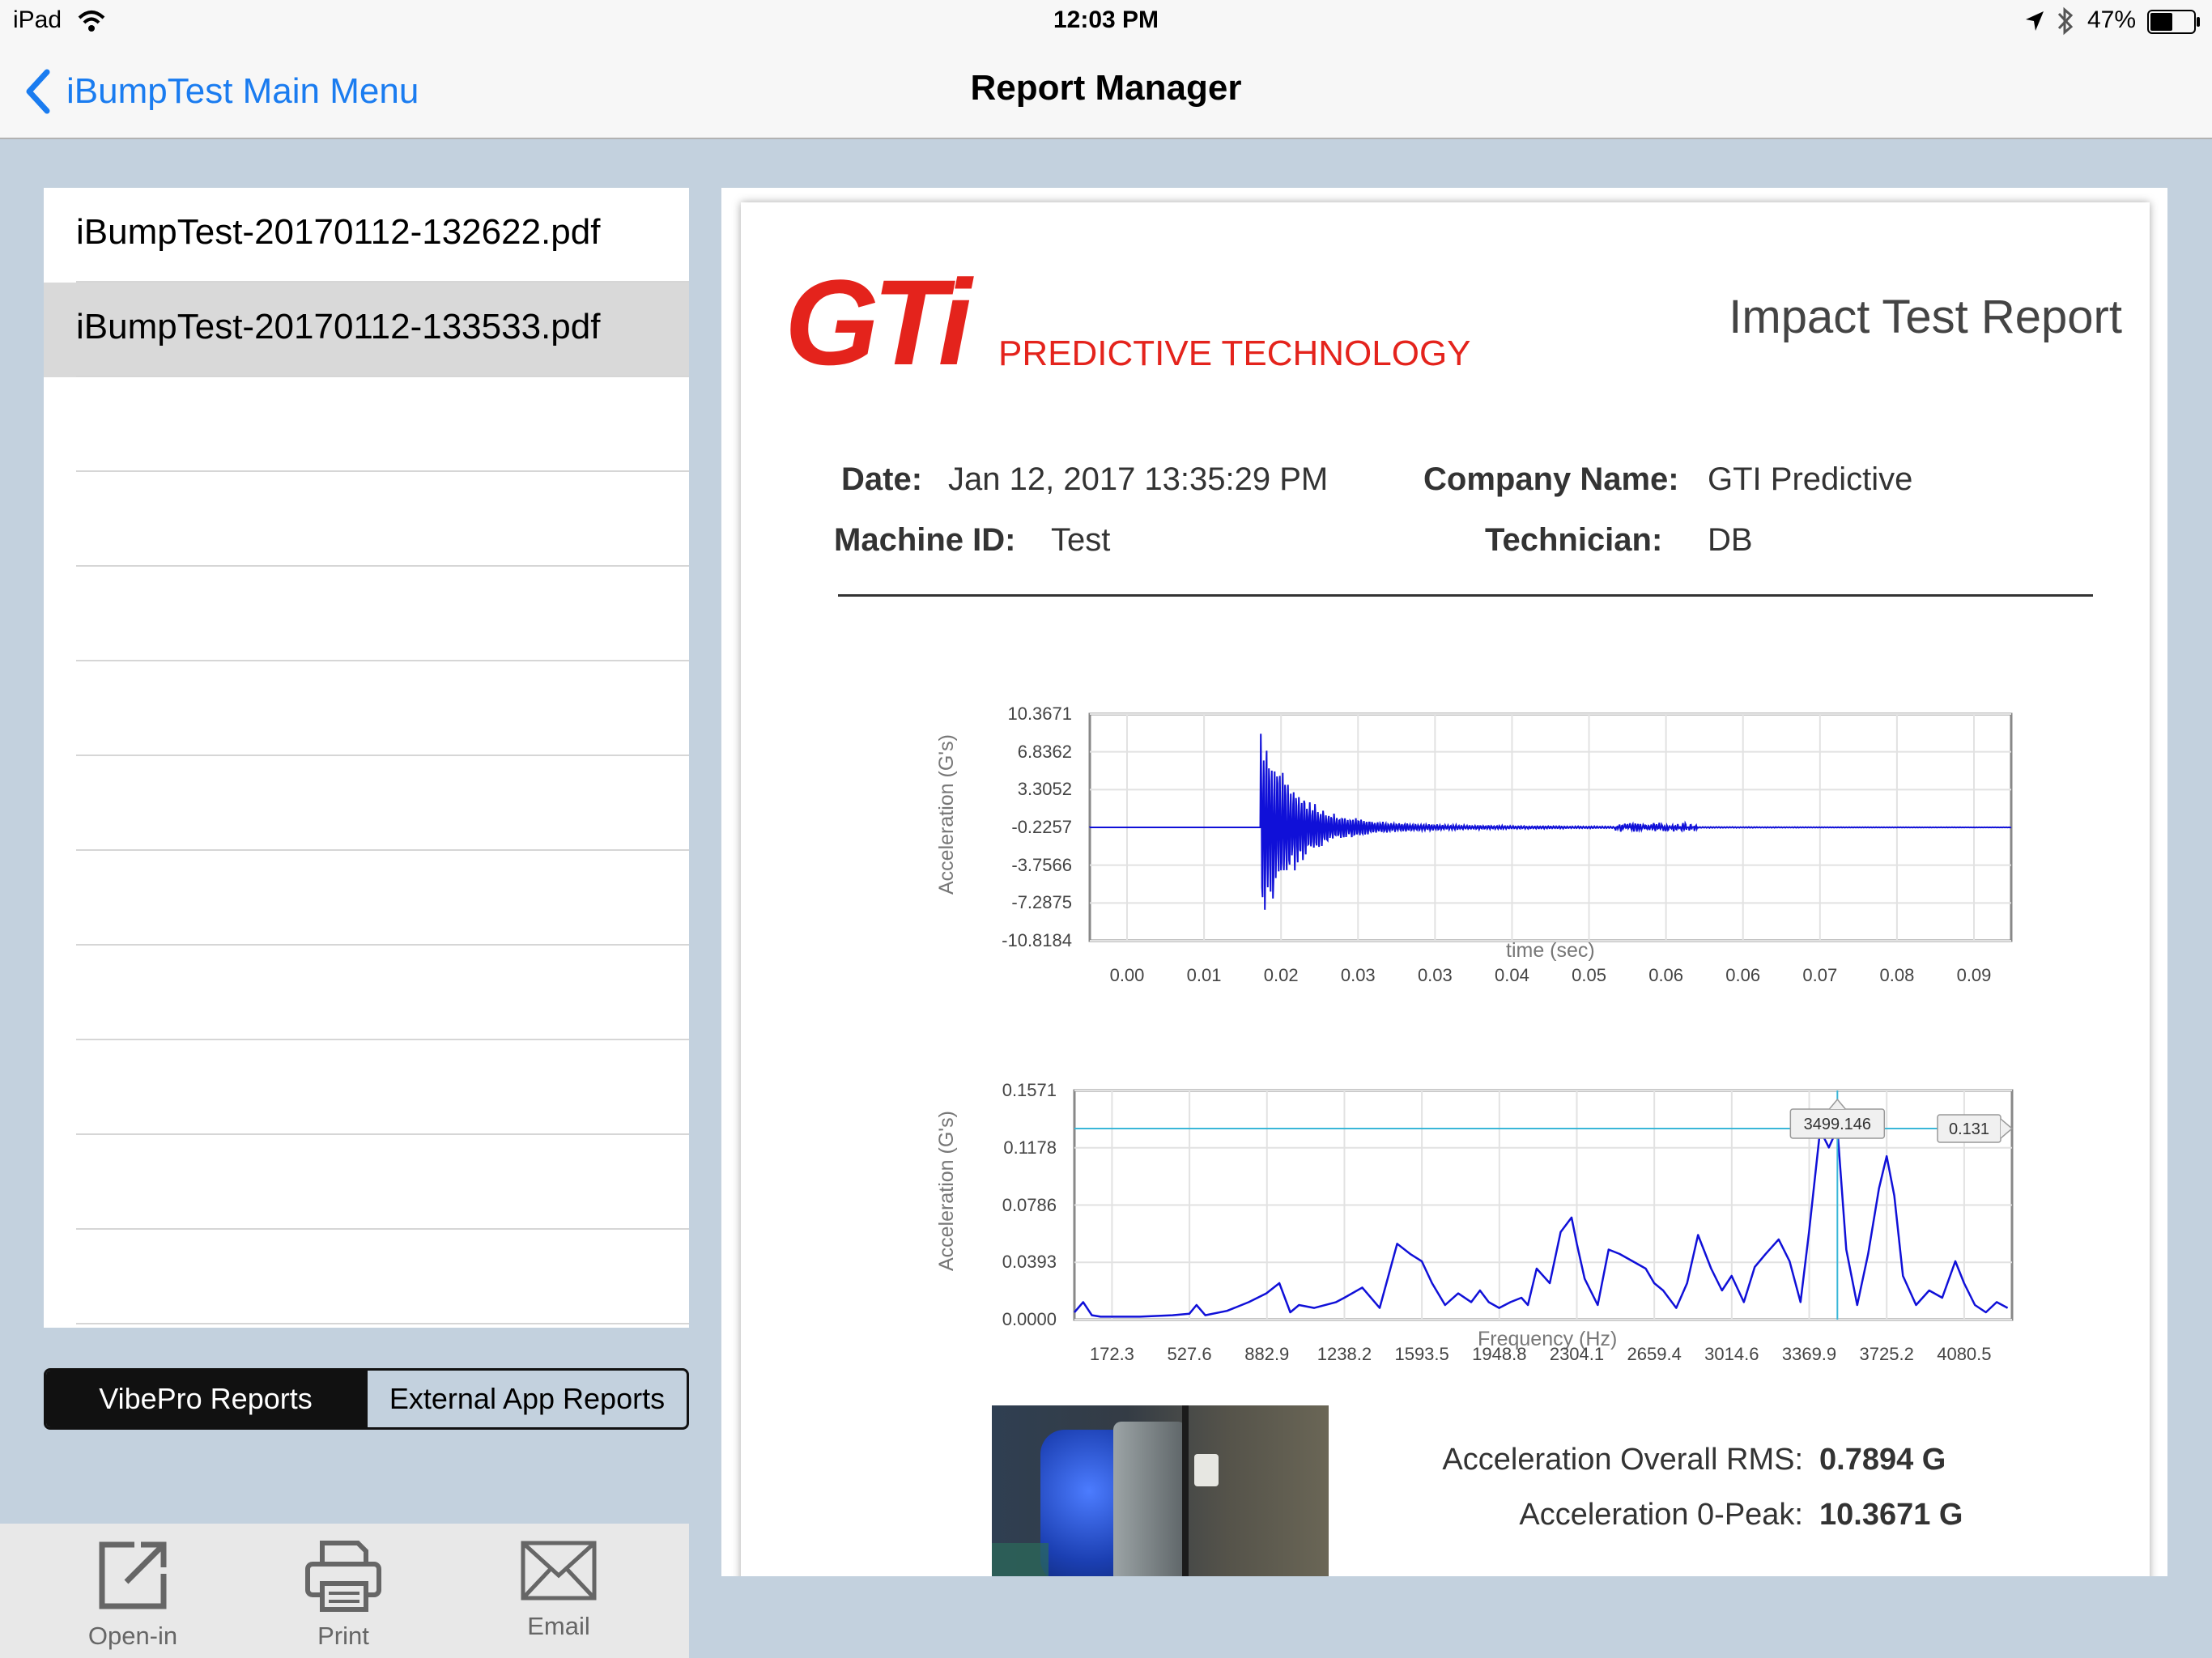  I want to click on clock: 12:03 PM, so click(1106, 19).